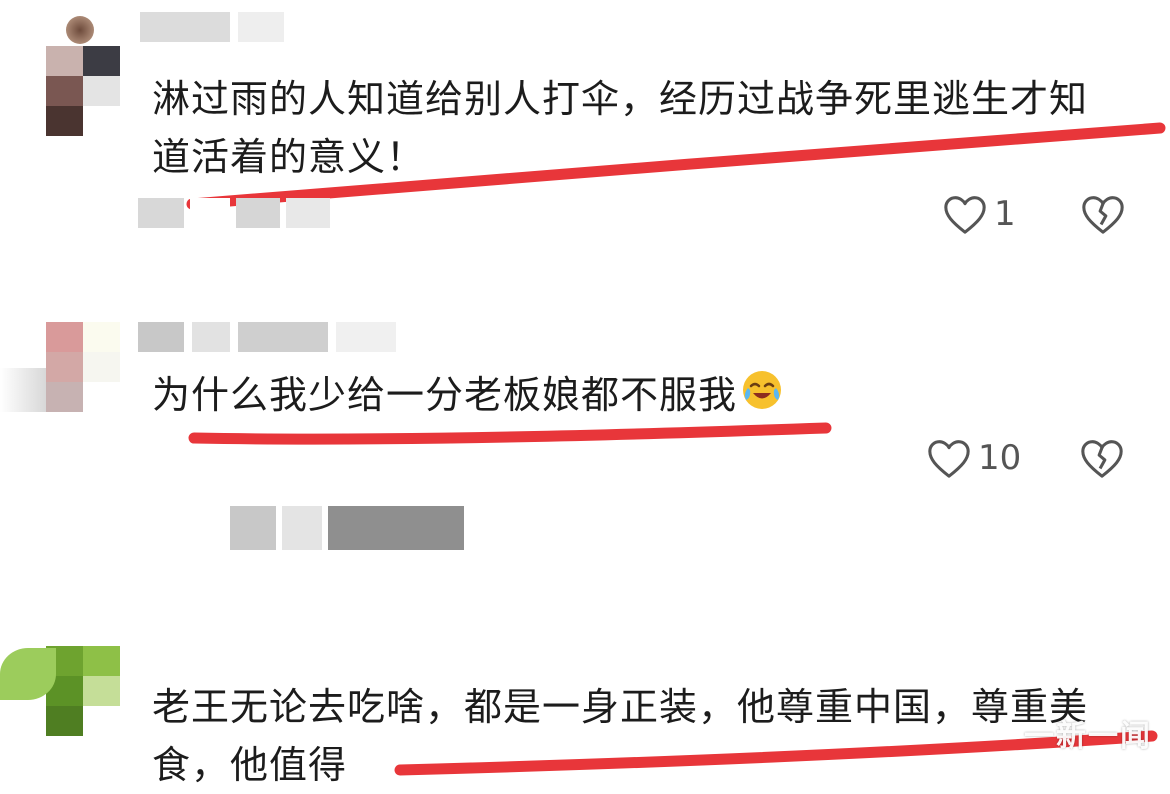  I want to click on watermark: 一新一闻, so click(1088, 736).